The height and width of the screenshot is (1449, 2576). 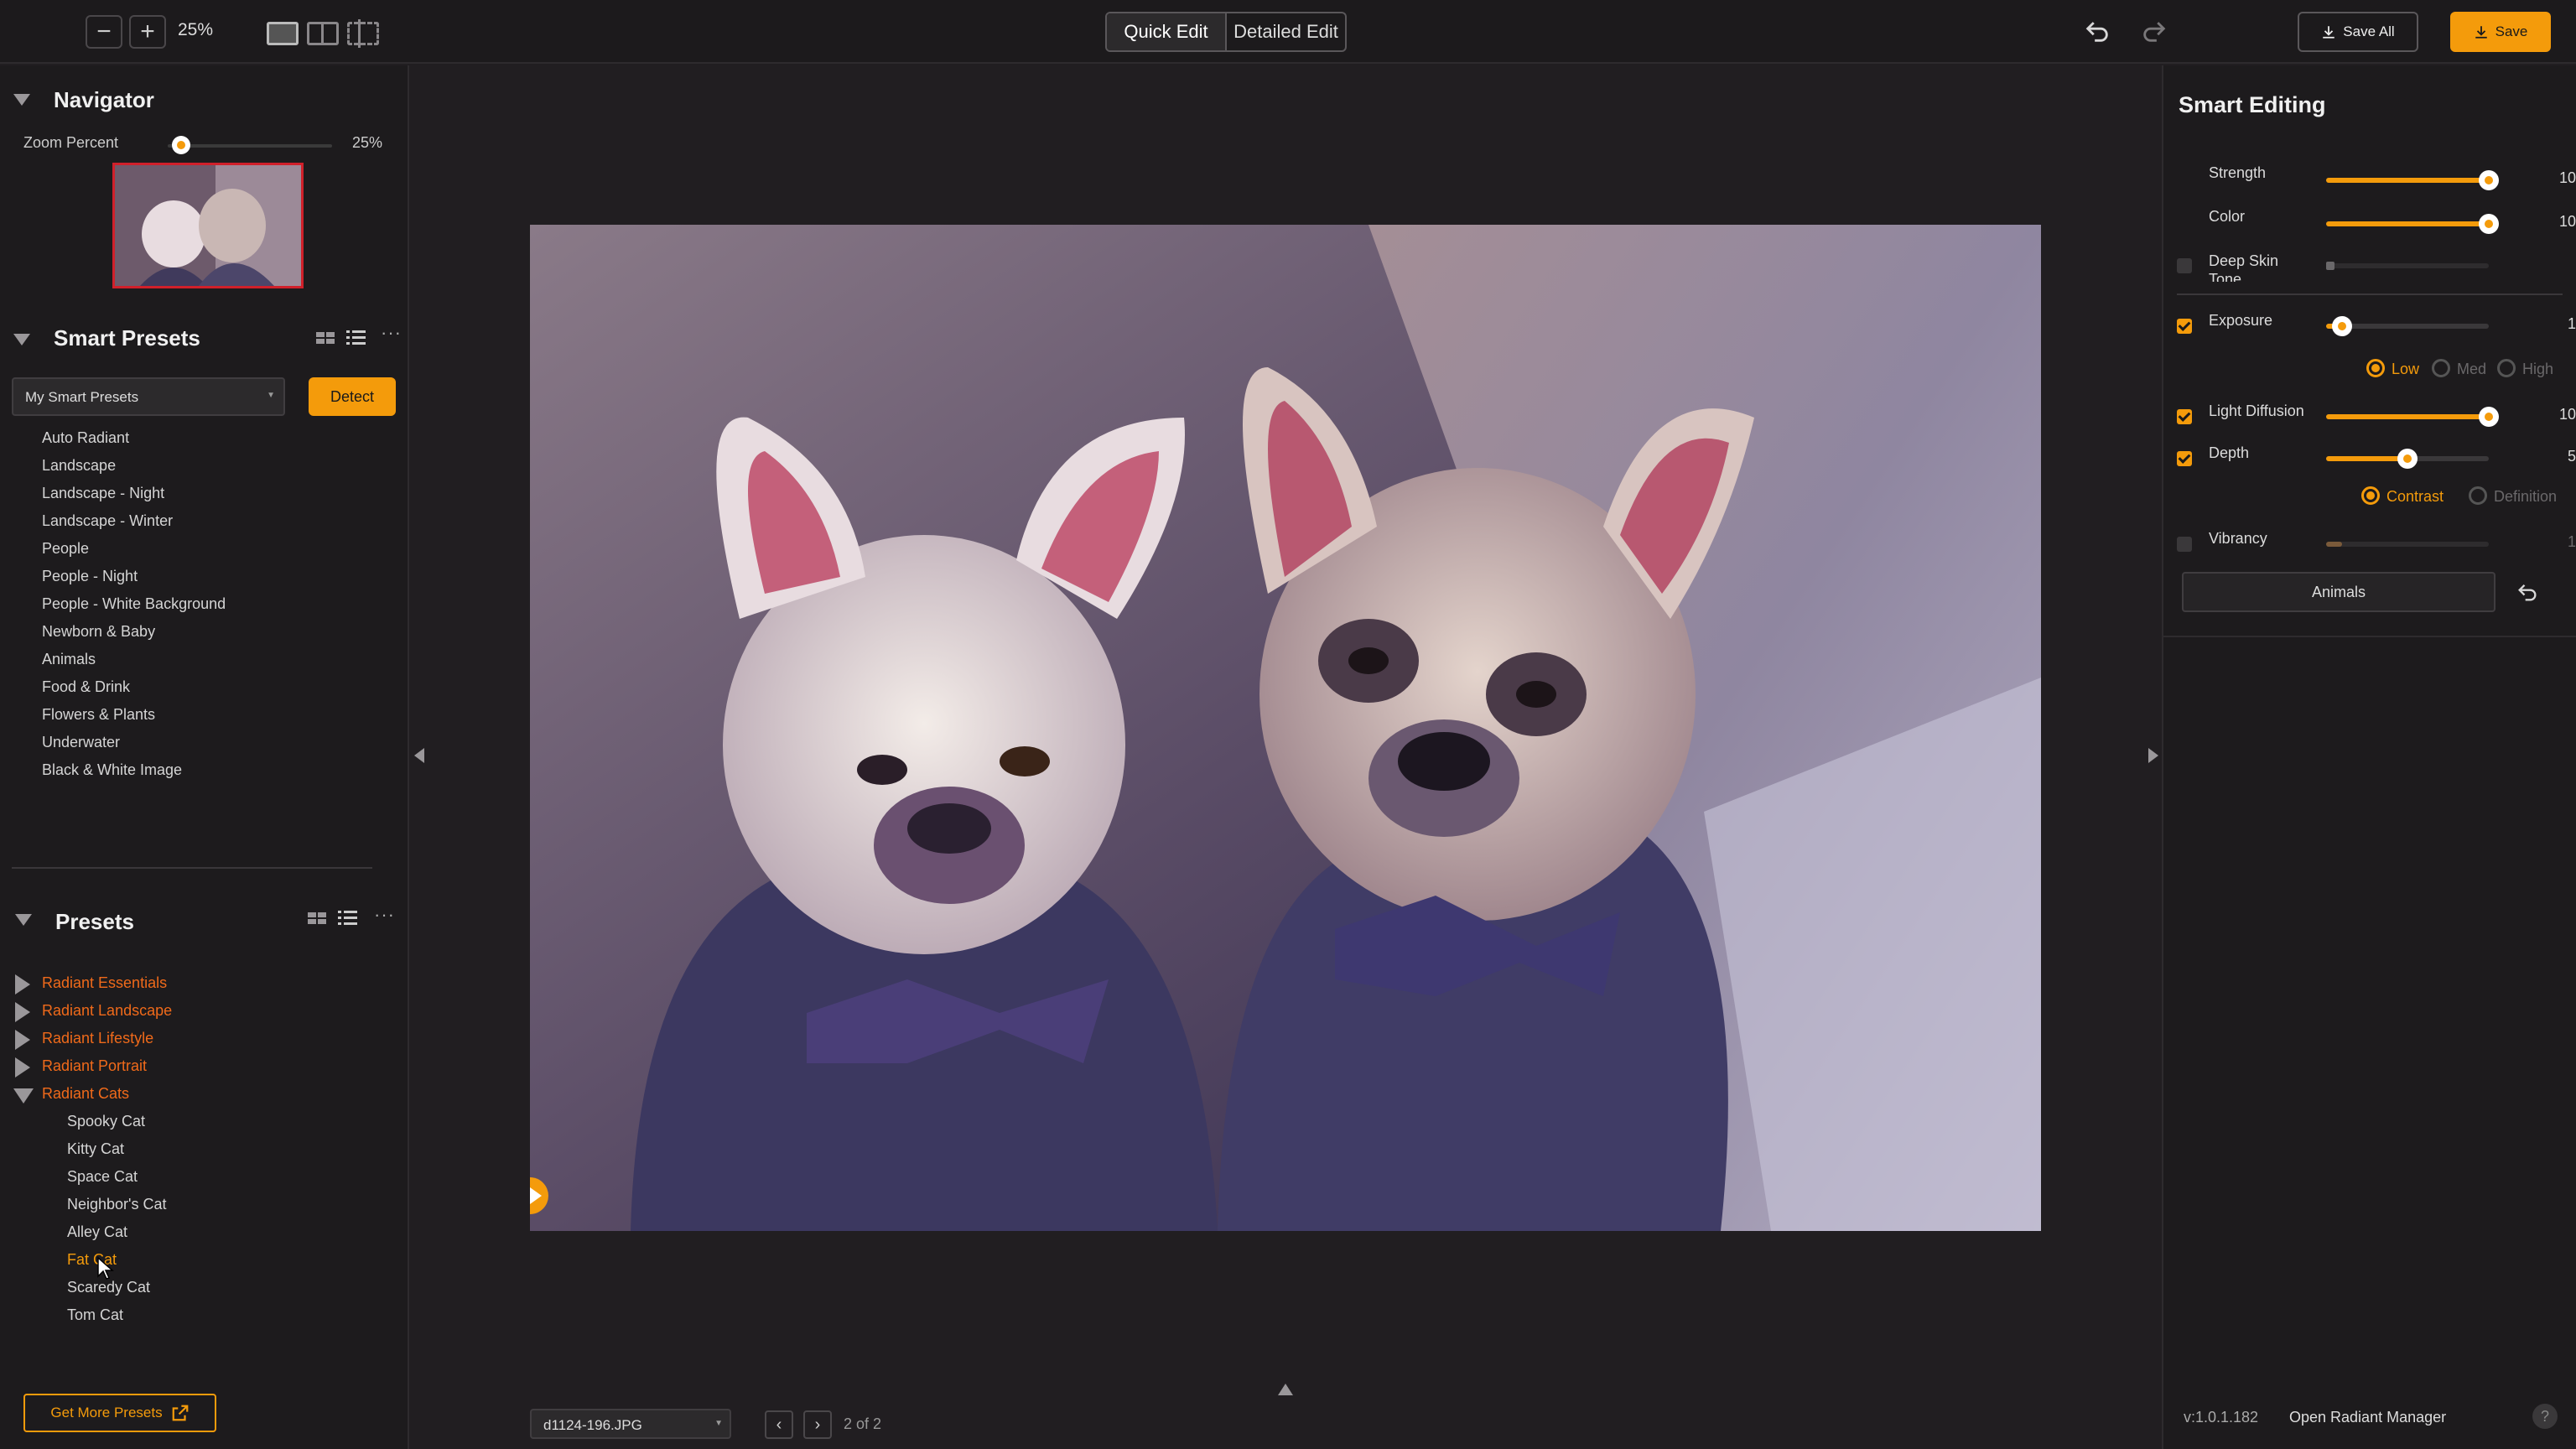 What do you see at coordinates (148, 396) in the screenshot?
I see `smart-presets-dropdown: My Smart Presets ▼` at bounding box center [148, 396].